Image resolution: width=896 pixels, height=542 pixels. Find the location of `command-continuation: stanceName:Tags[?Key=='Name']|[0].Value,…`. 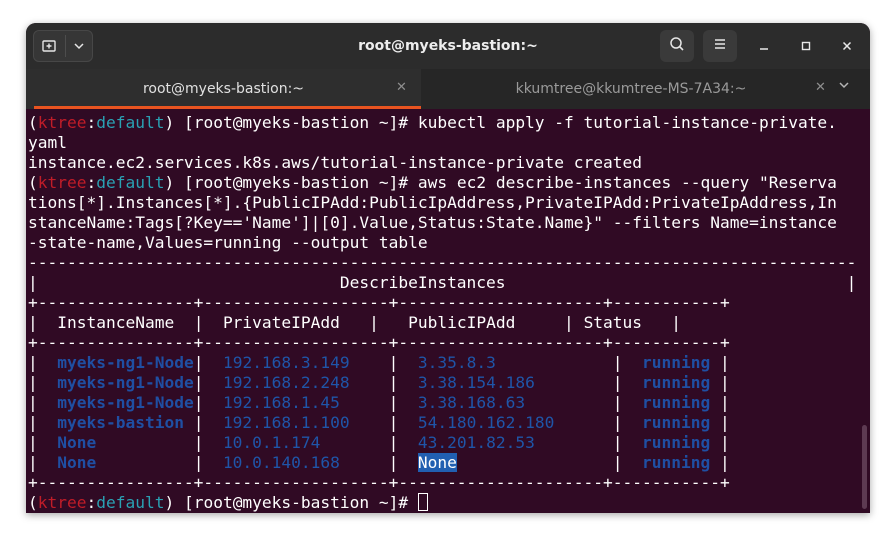

command-continuation: stanceName:Tags[?Key=='Name']|[0].Value,… is located at coordinates (432, 222).